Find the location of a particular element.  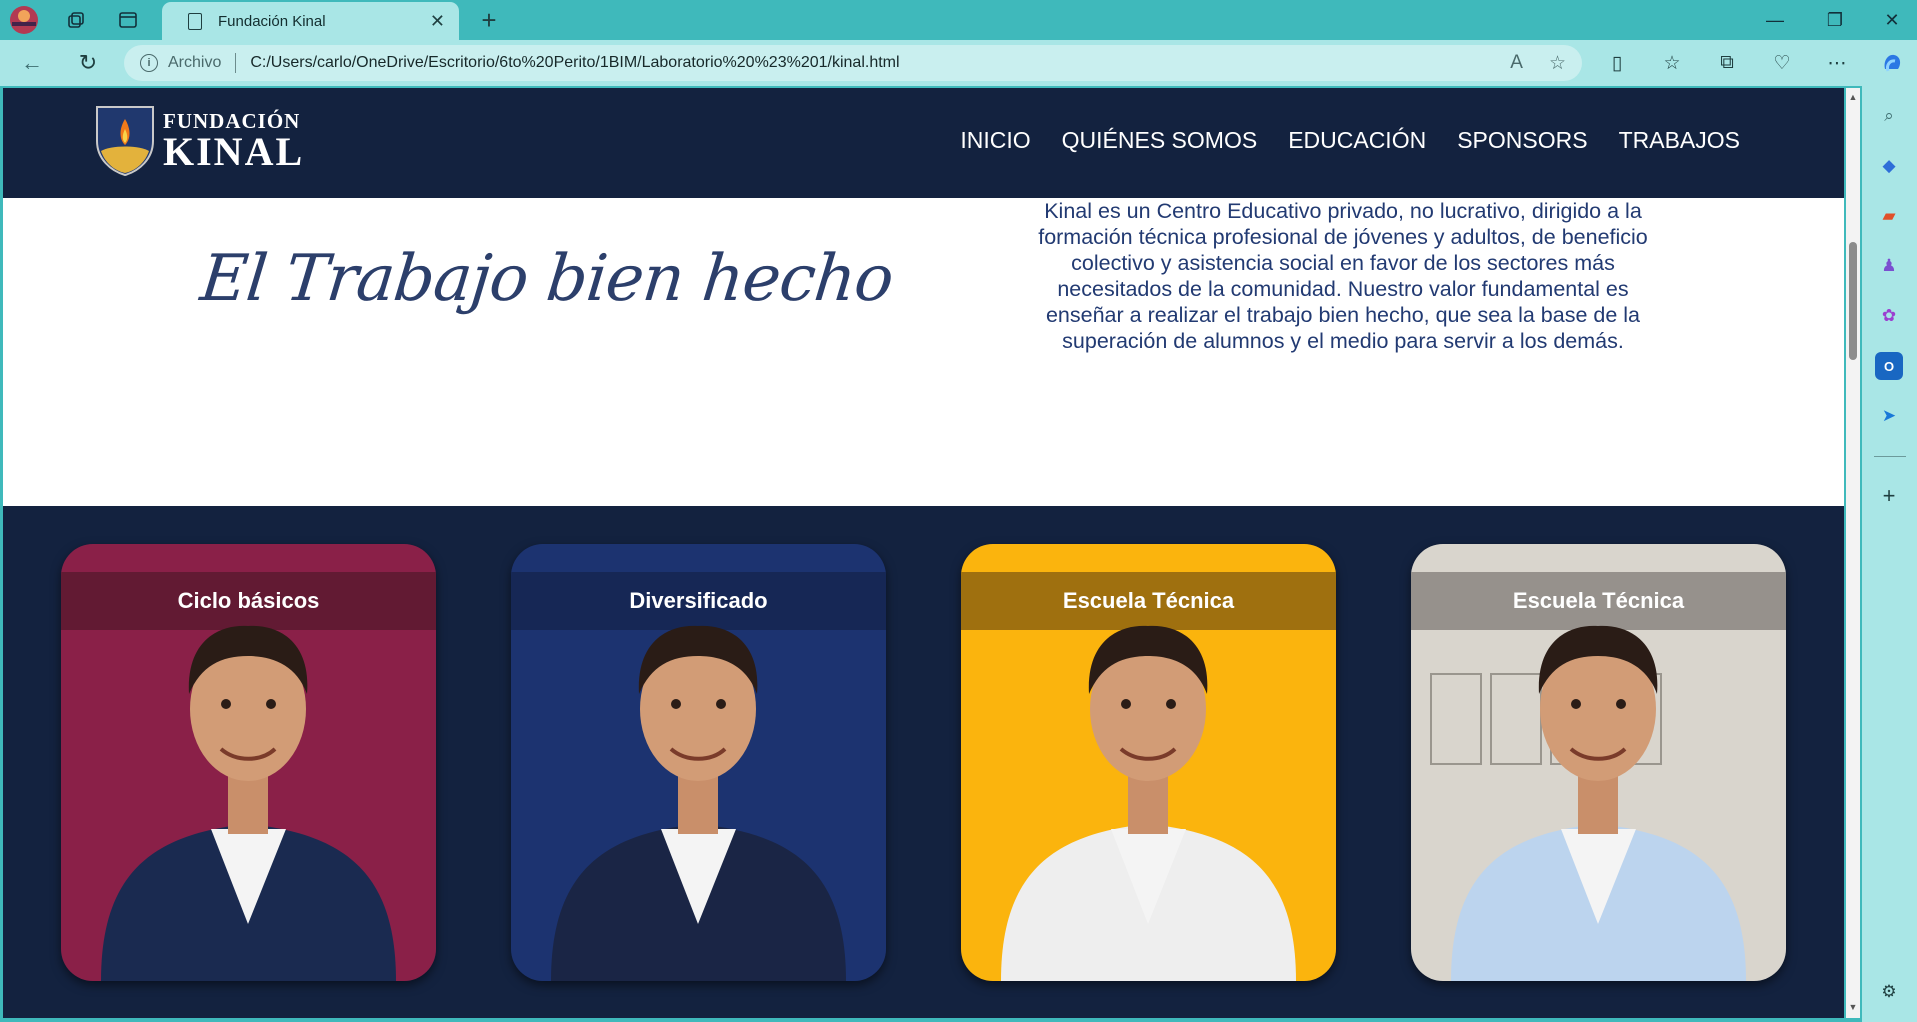

refresh-icon: ↻ is located at coordinates (88, 63).